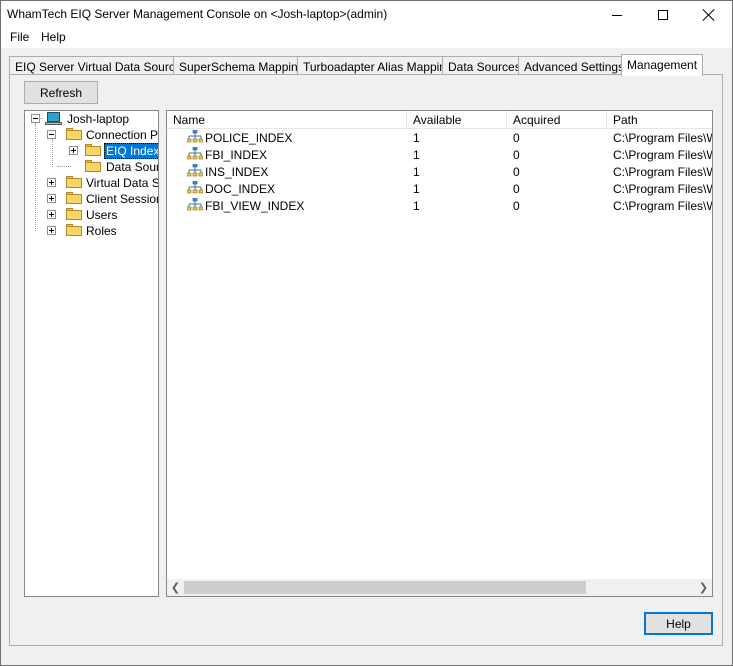  I want to click on scrollbar-thumb, so click(385, 587).